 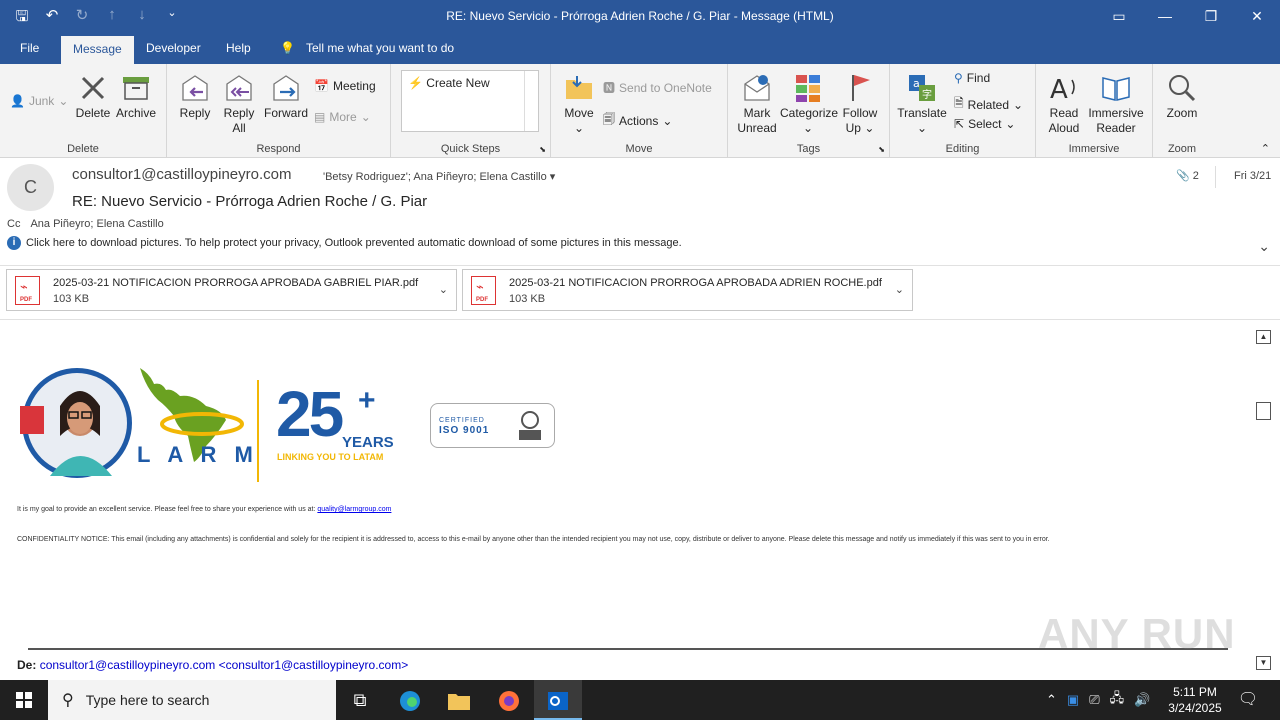 What do you see at coordinates (1142, 700) in the screenshot?
I see `volume-icon: 🔊` at bounding box center [1142, 700].